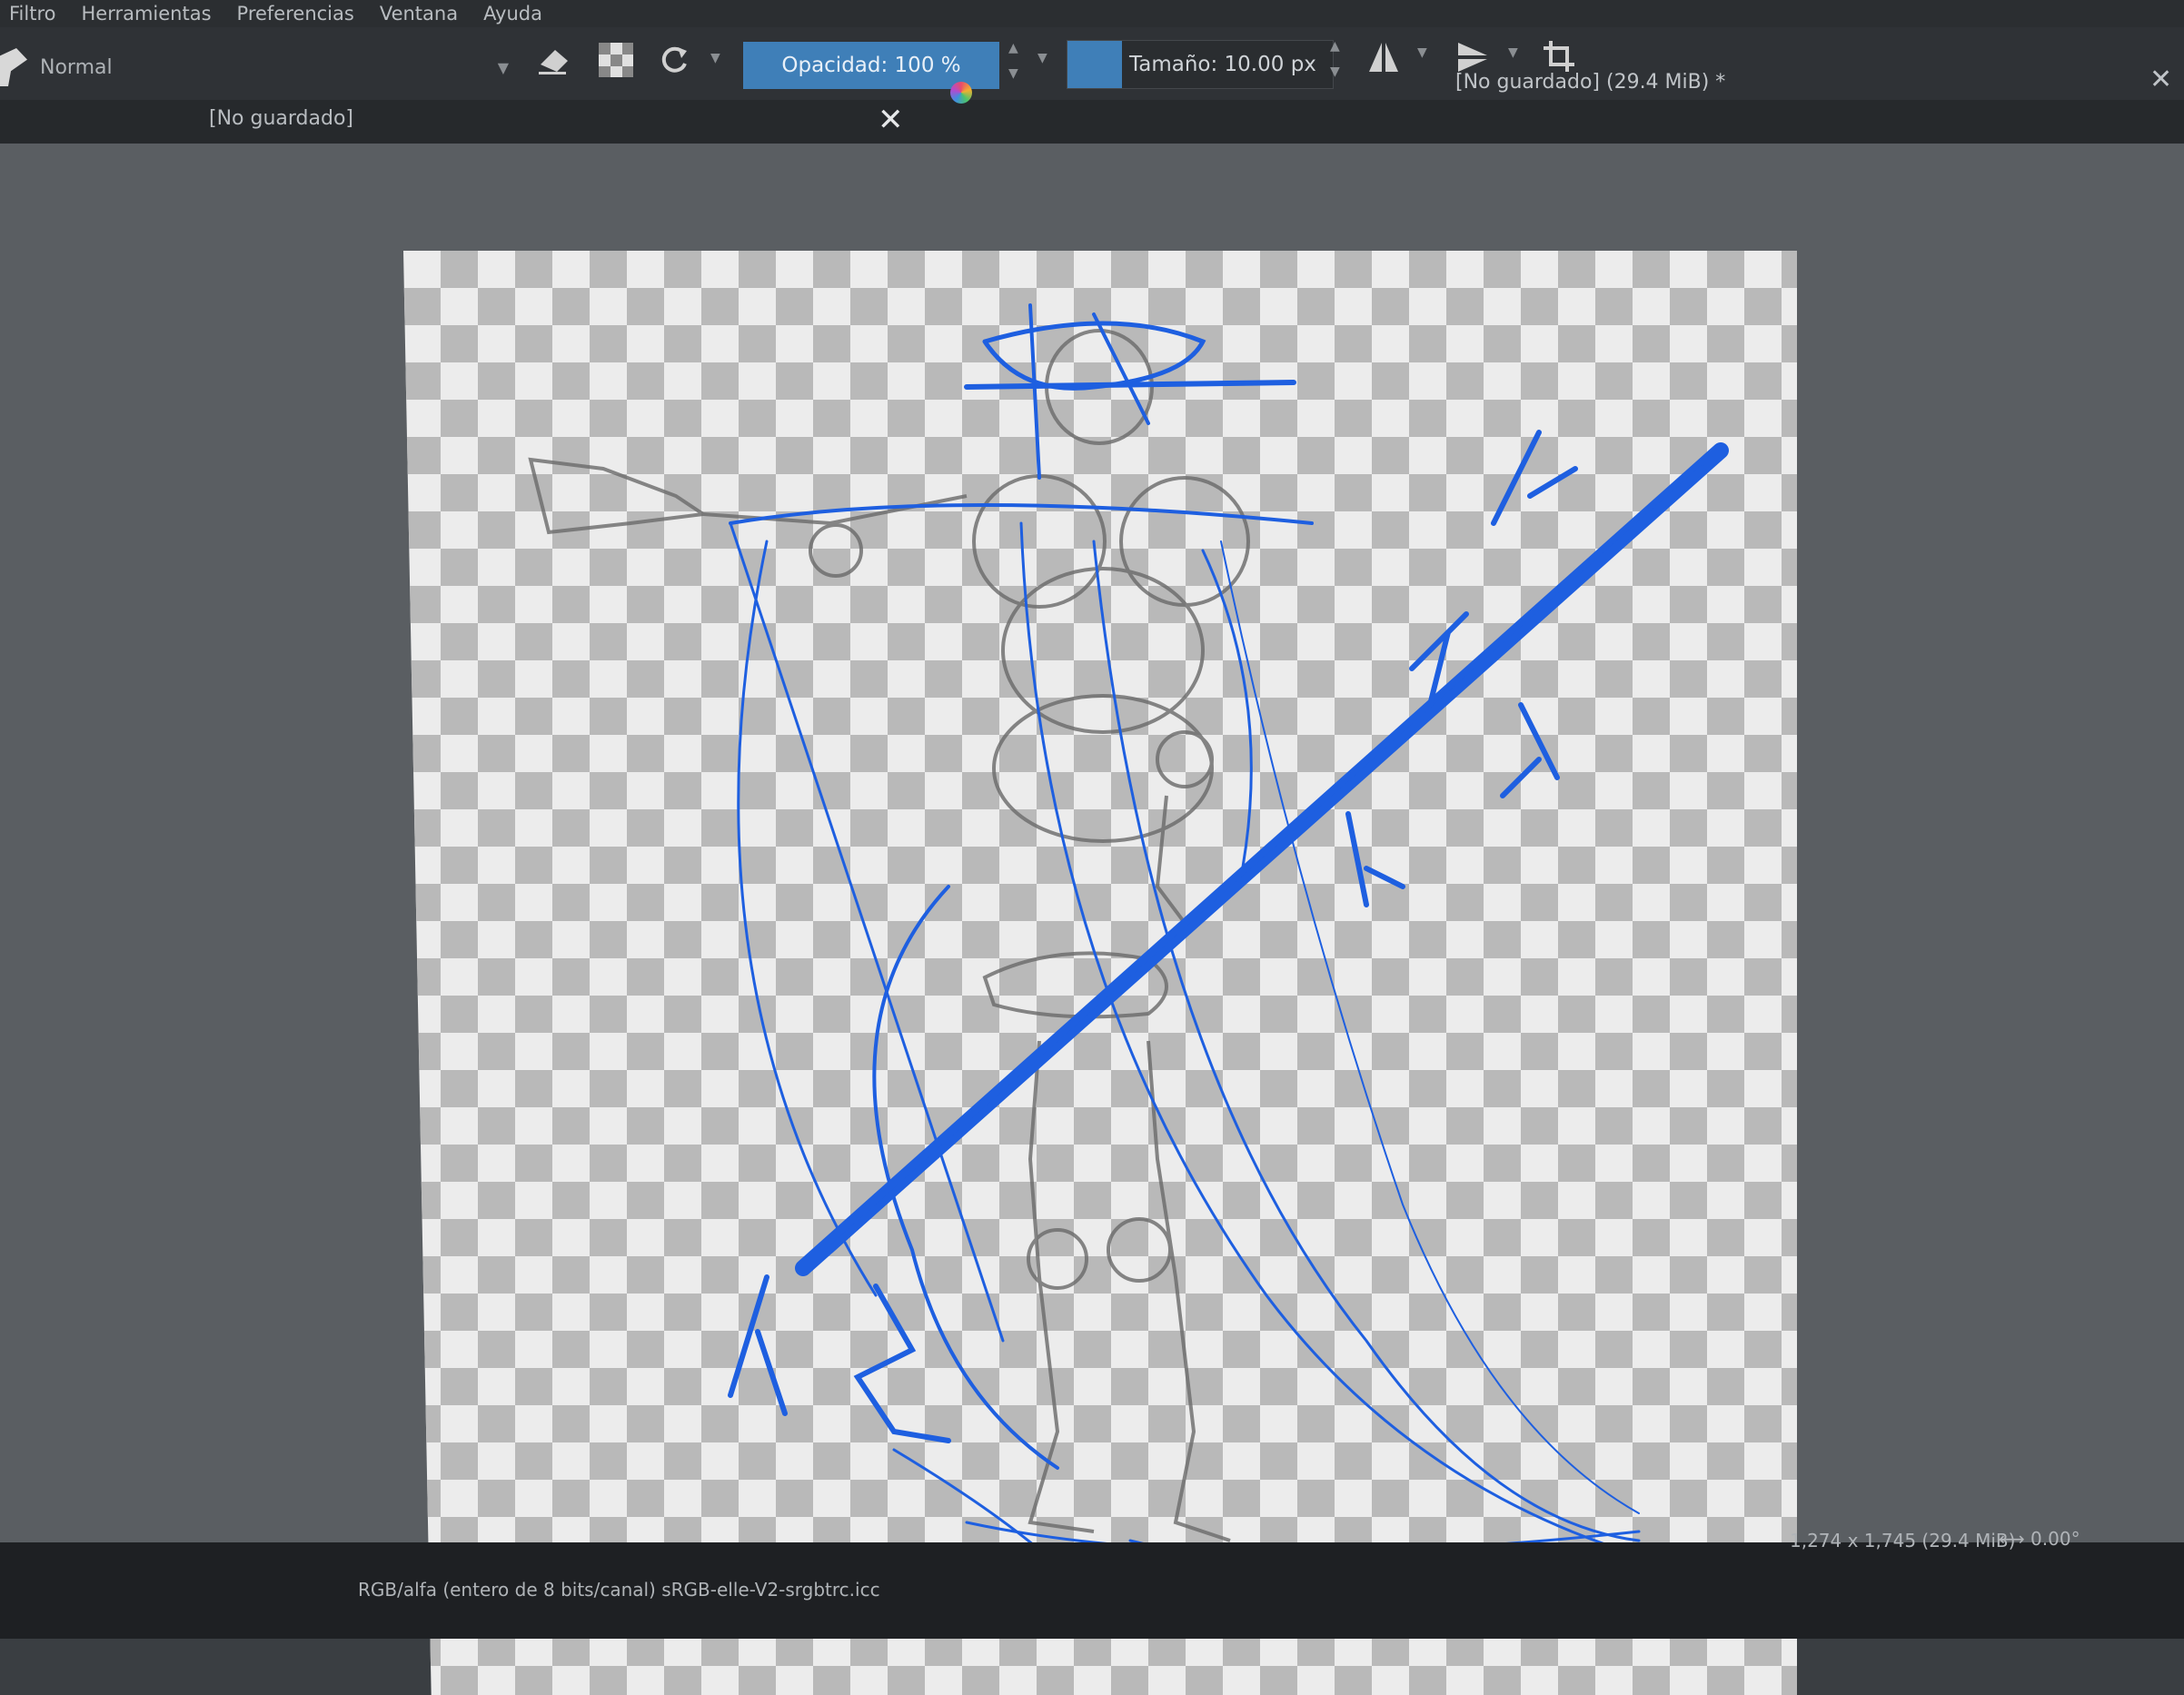 The width and height of the screenshot is (2184, 1695). What do you see at coordinates (1903, 1541) in the screenshot?
I see `image-dimensions: 1,274 x 1,745 (29.4 MiB)` at bounding box center [1903, 1541].